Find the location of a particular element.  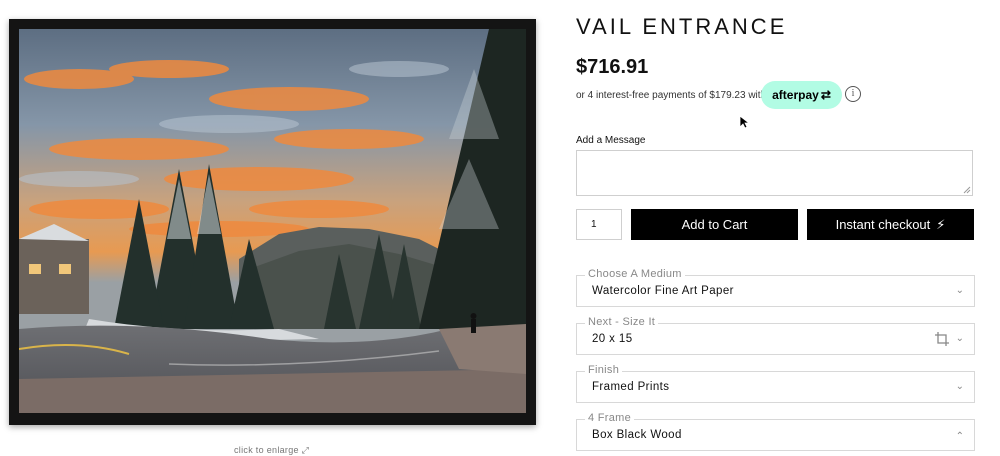

finish-select: Finish Framed Prints ⌄ is located at coordinates (775, 383).